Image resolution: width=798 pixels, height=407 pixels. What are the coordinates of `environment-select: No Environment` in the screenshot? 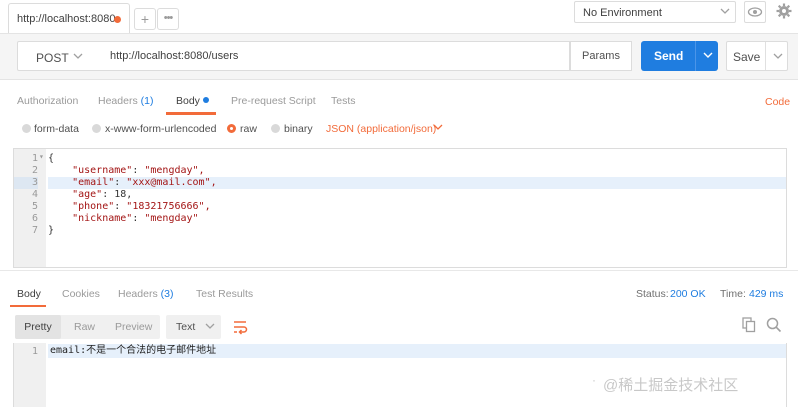 It's located at (655, 12).